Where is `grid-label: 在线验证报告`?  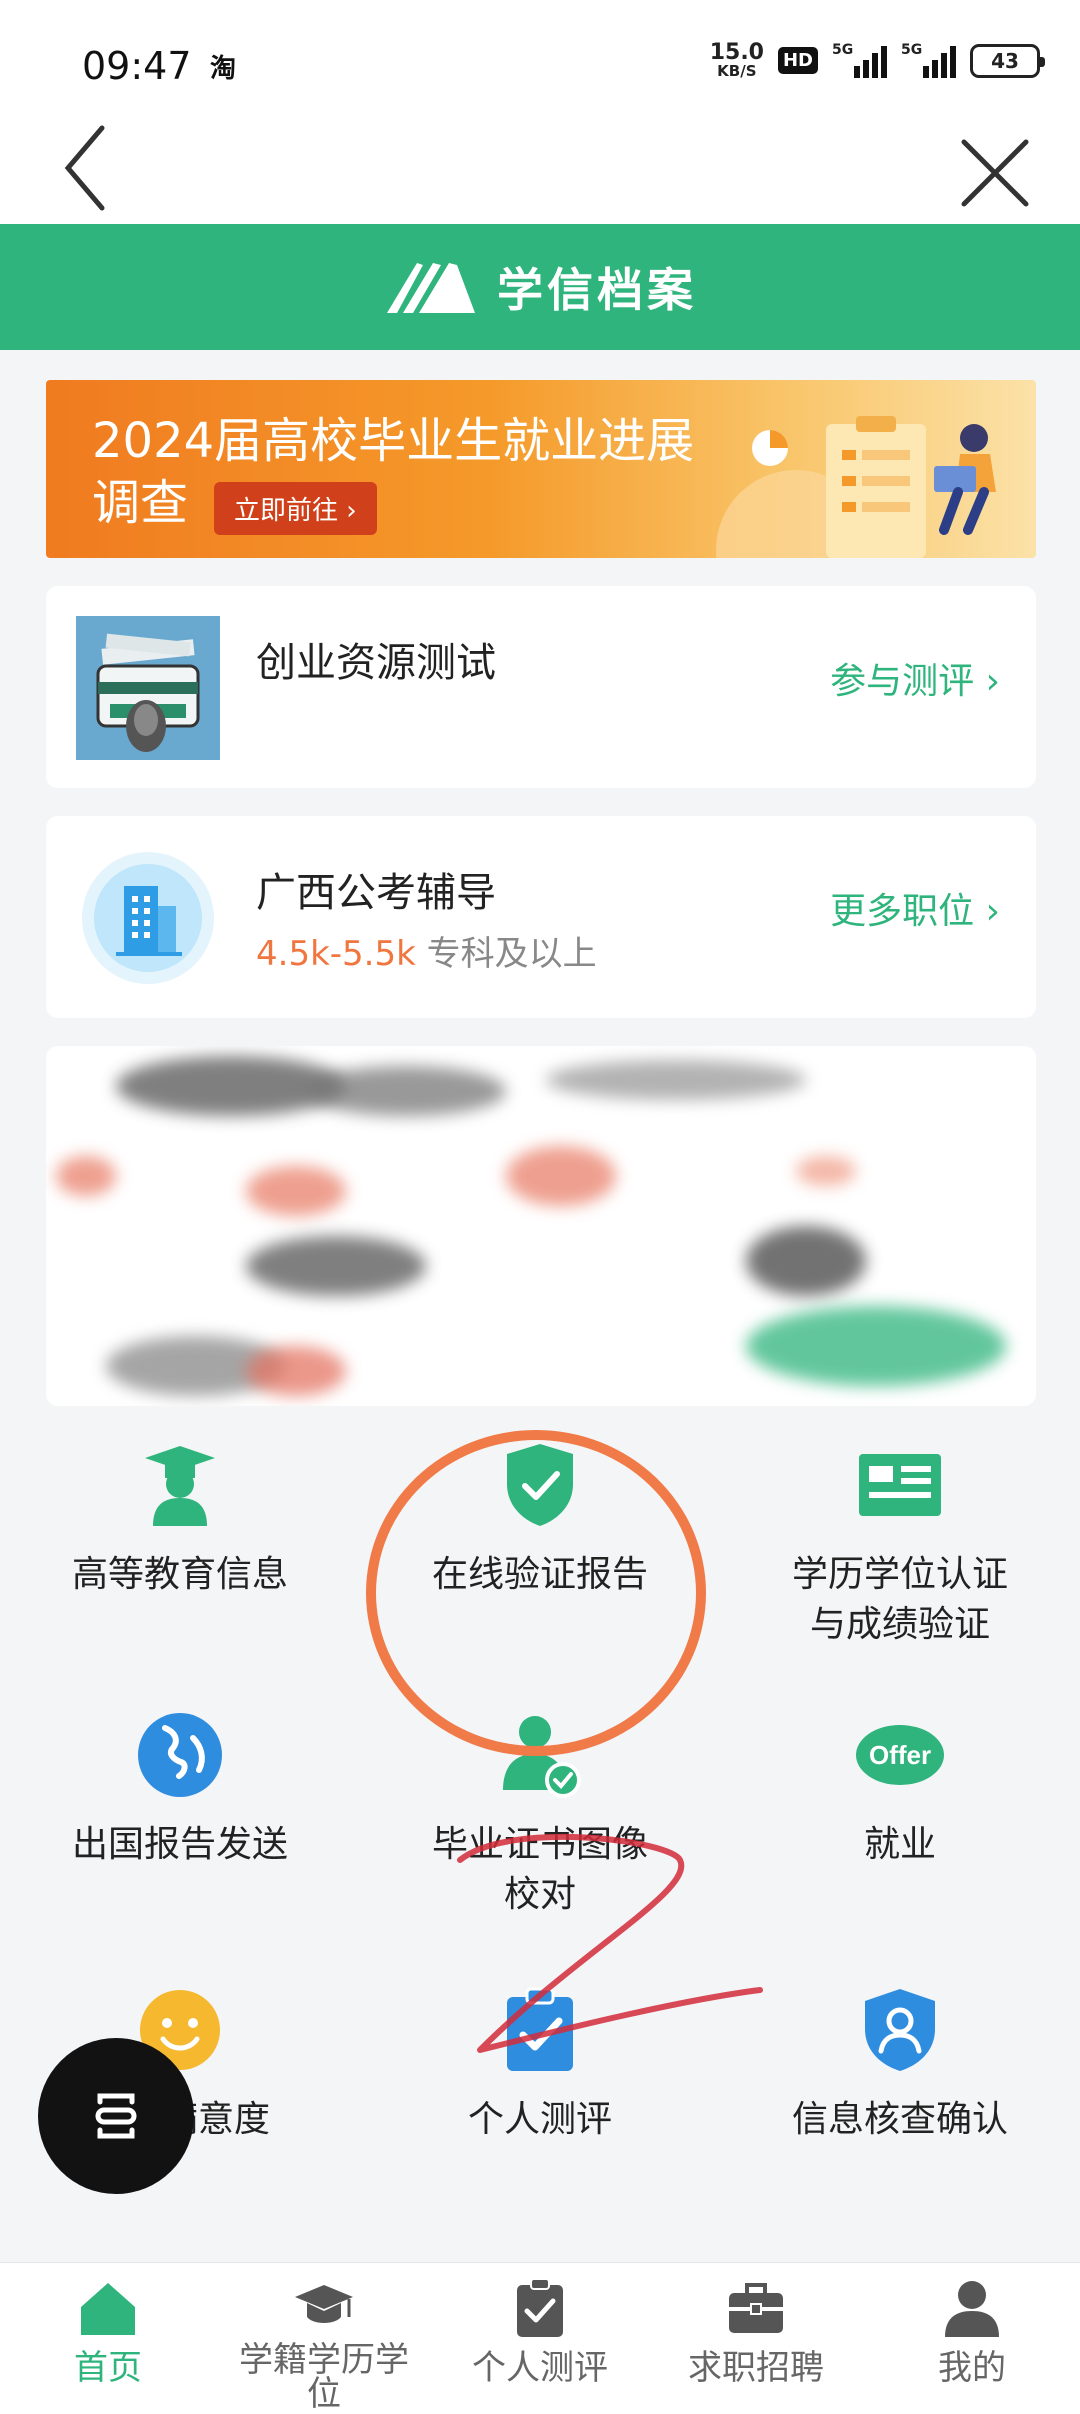
grid-label: 在线验证报告 is located at coordinates (539, 1574).